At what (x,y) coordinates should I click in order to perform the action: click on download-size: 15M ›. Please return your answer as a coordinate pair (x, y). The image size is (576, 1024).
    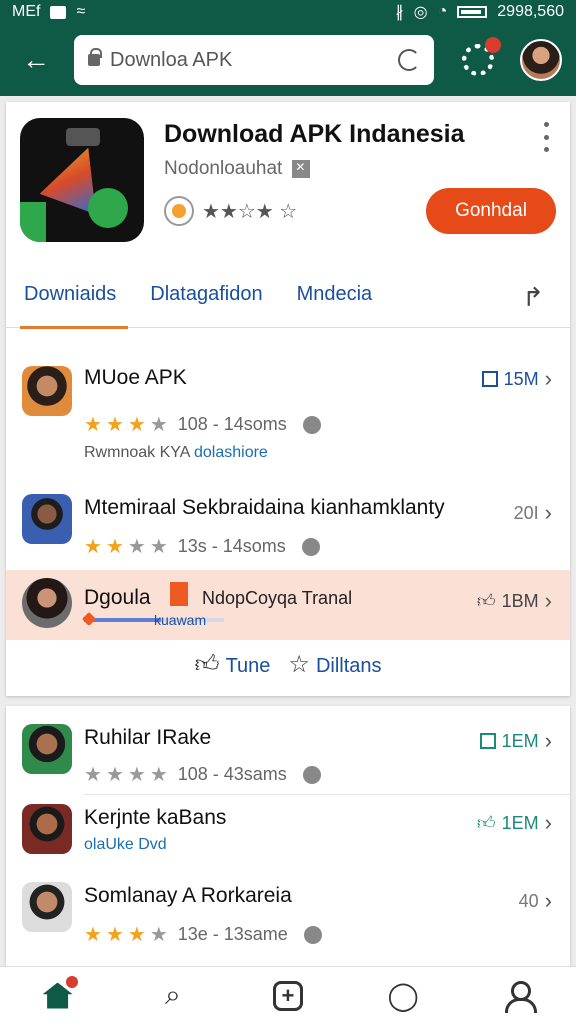
    Looking at the image, I should click on (516, 379).